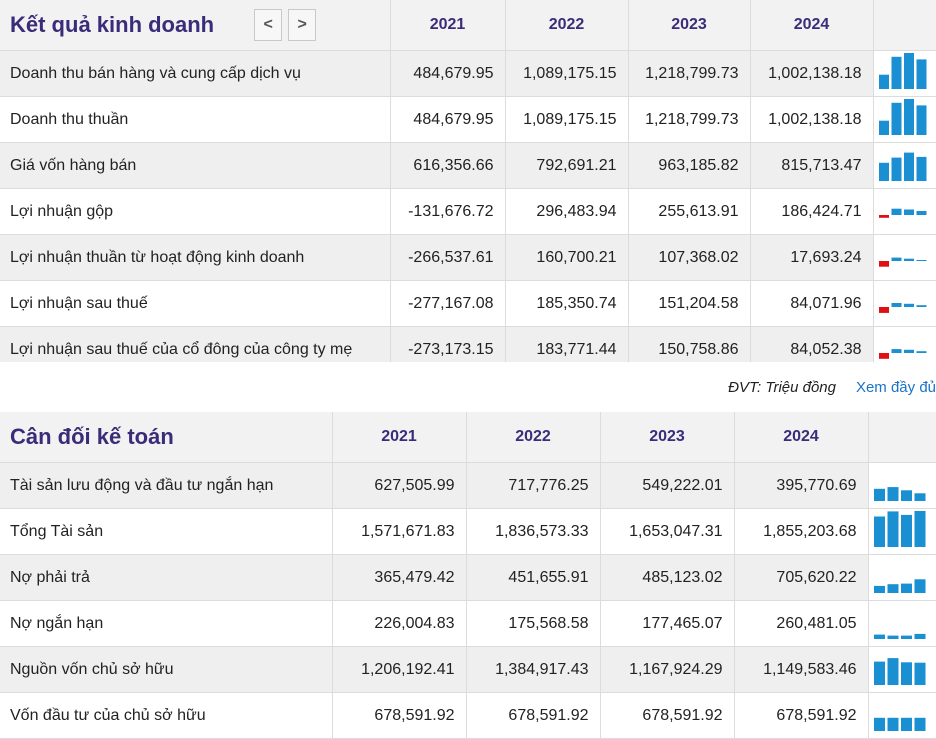  What do you see at coordinates (667, 531) in the screenshot?
I see `value-cell: 1,653,047.31` at bounding box center [667, 531].